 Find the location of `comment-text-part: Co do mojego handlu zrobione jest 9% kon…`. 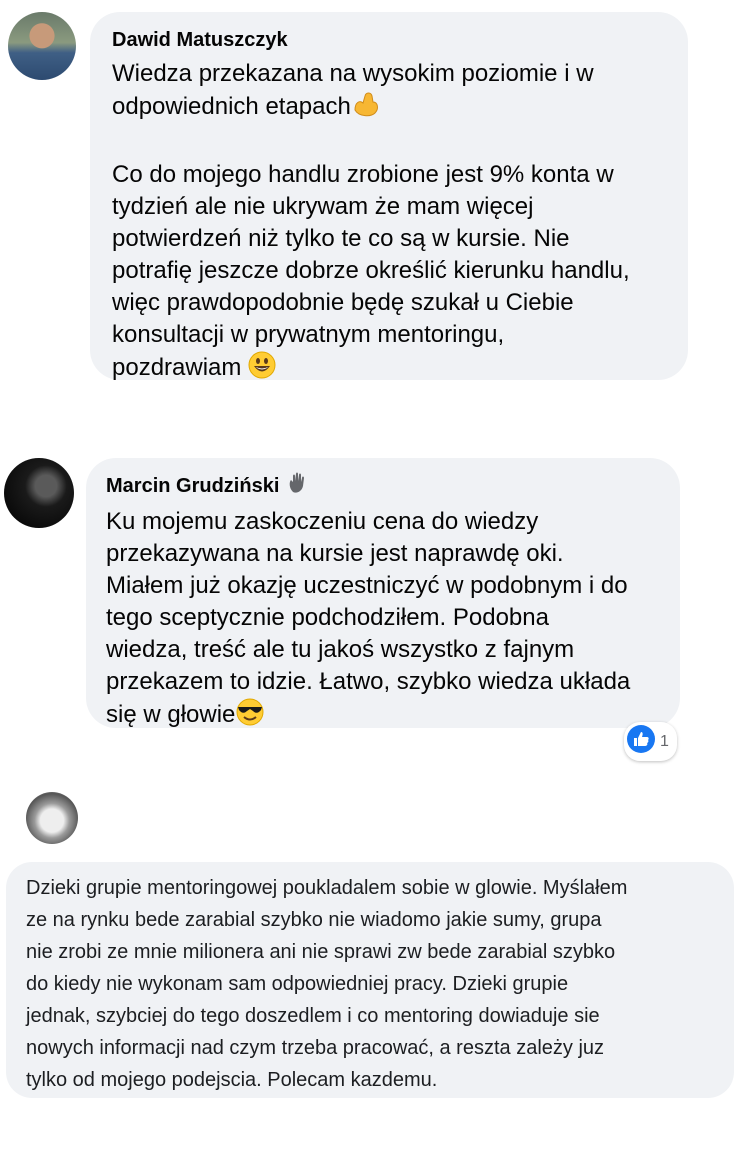

comment-text-part: Co do mojego handlu zrobione jest 9% kon… is located at coordinates (371, 271).